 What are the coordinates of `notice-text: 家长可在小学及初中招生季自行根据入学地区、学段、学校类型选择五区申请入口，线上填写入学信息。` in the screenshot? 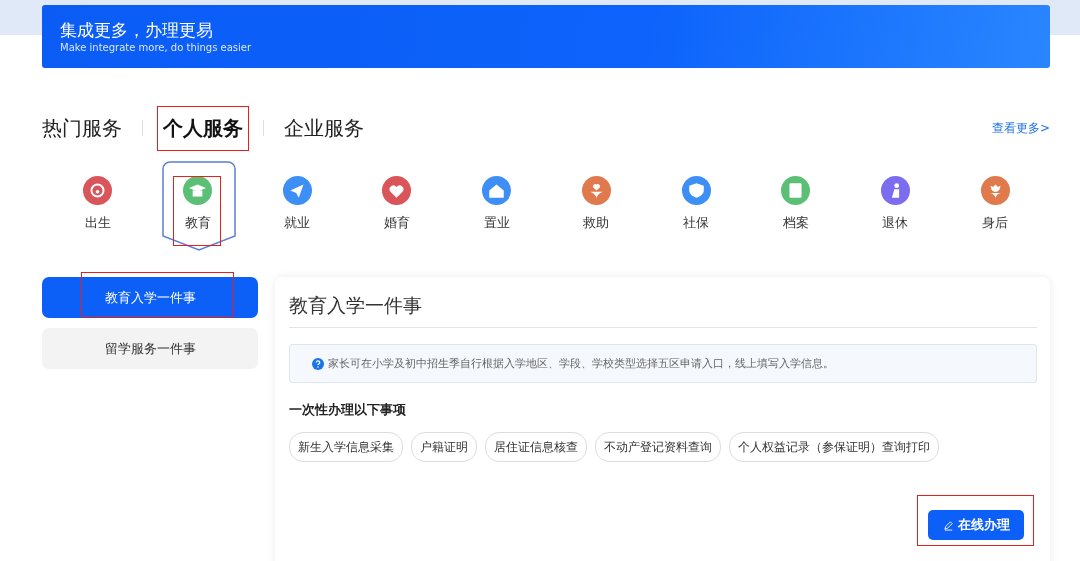 It's located at (581, 363).